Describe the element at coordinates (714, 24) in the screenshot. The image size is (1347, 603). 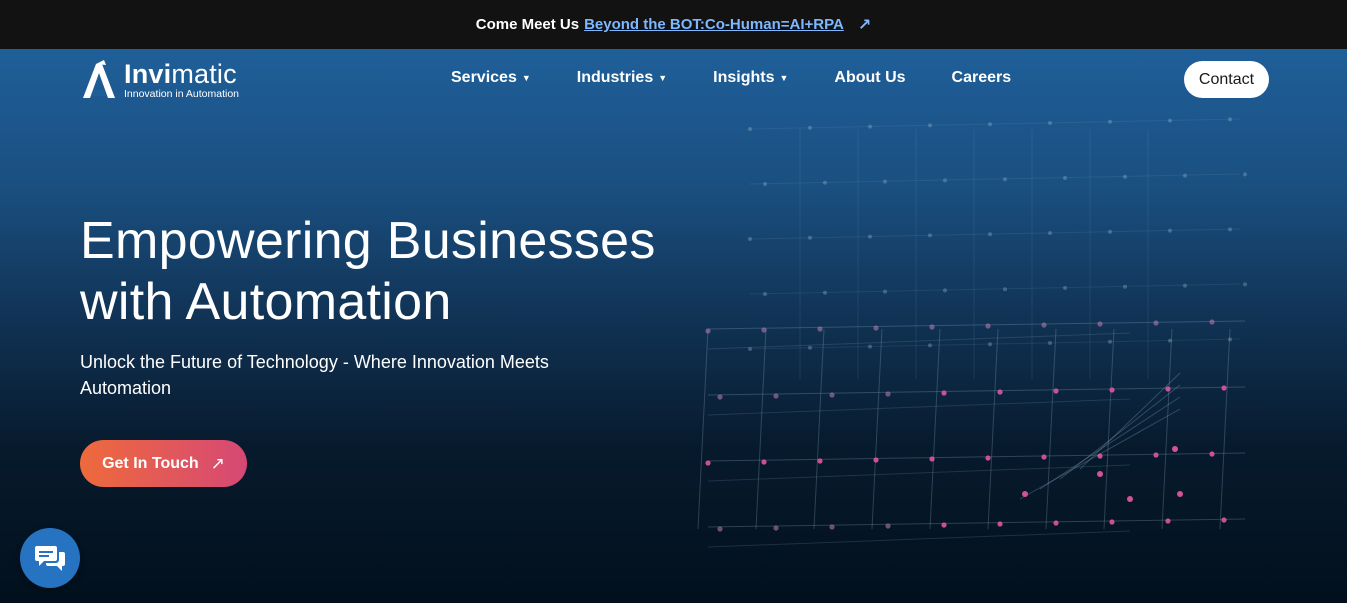
I see `announcement-link: Beyond the BOT:Co-Human=AI+RPA` at that location.